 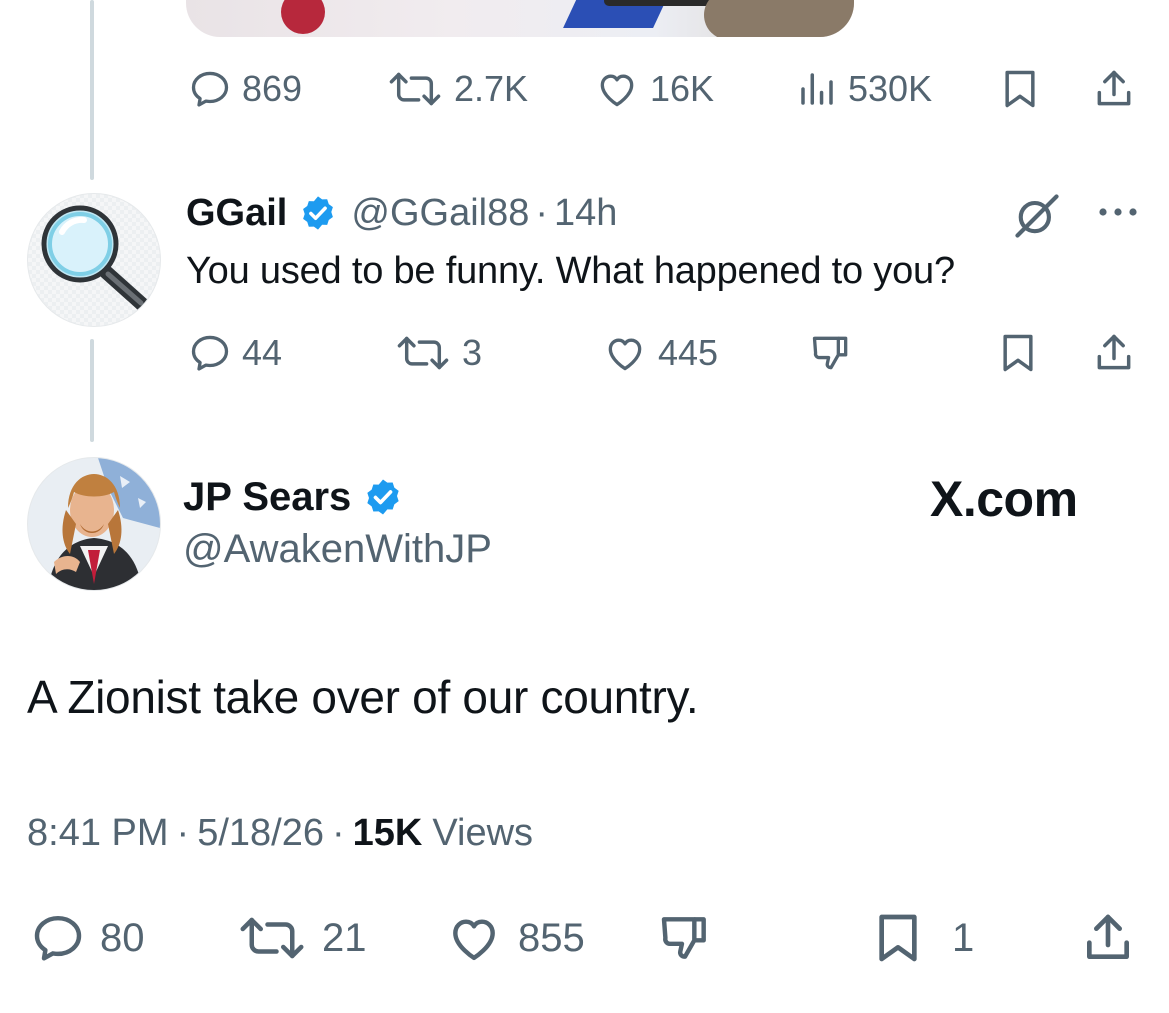 What do you see at coordinates (682, 88) in the screenshot?
I see `like-count: 16K` at bounding box center [682, 88].